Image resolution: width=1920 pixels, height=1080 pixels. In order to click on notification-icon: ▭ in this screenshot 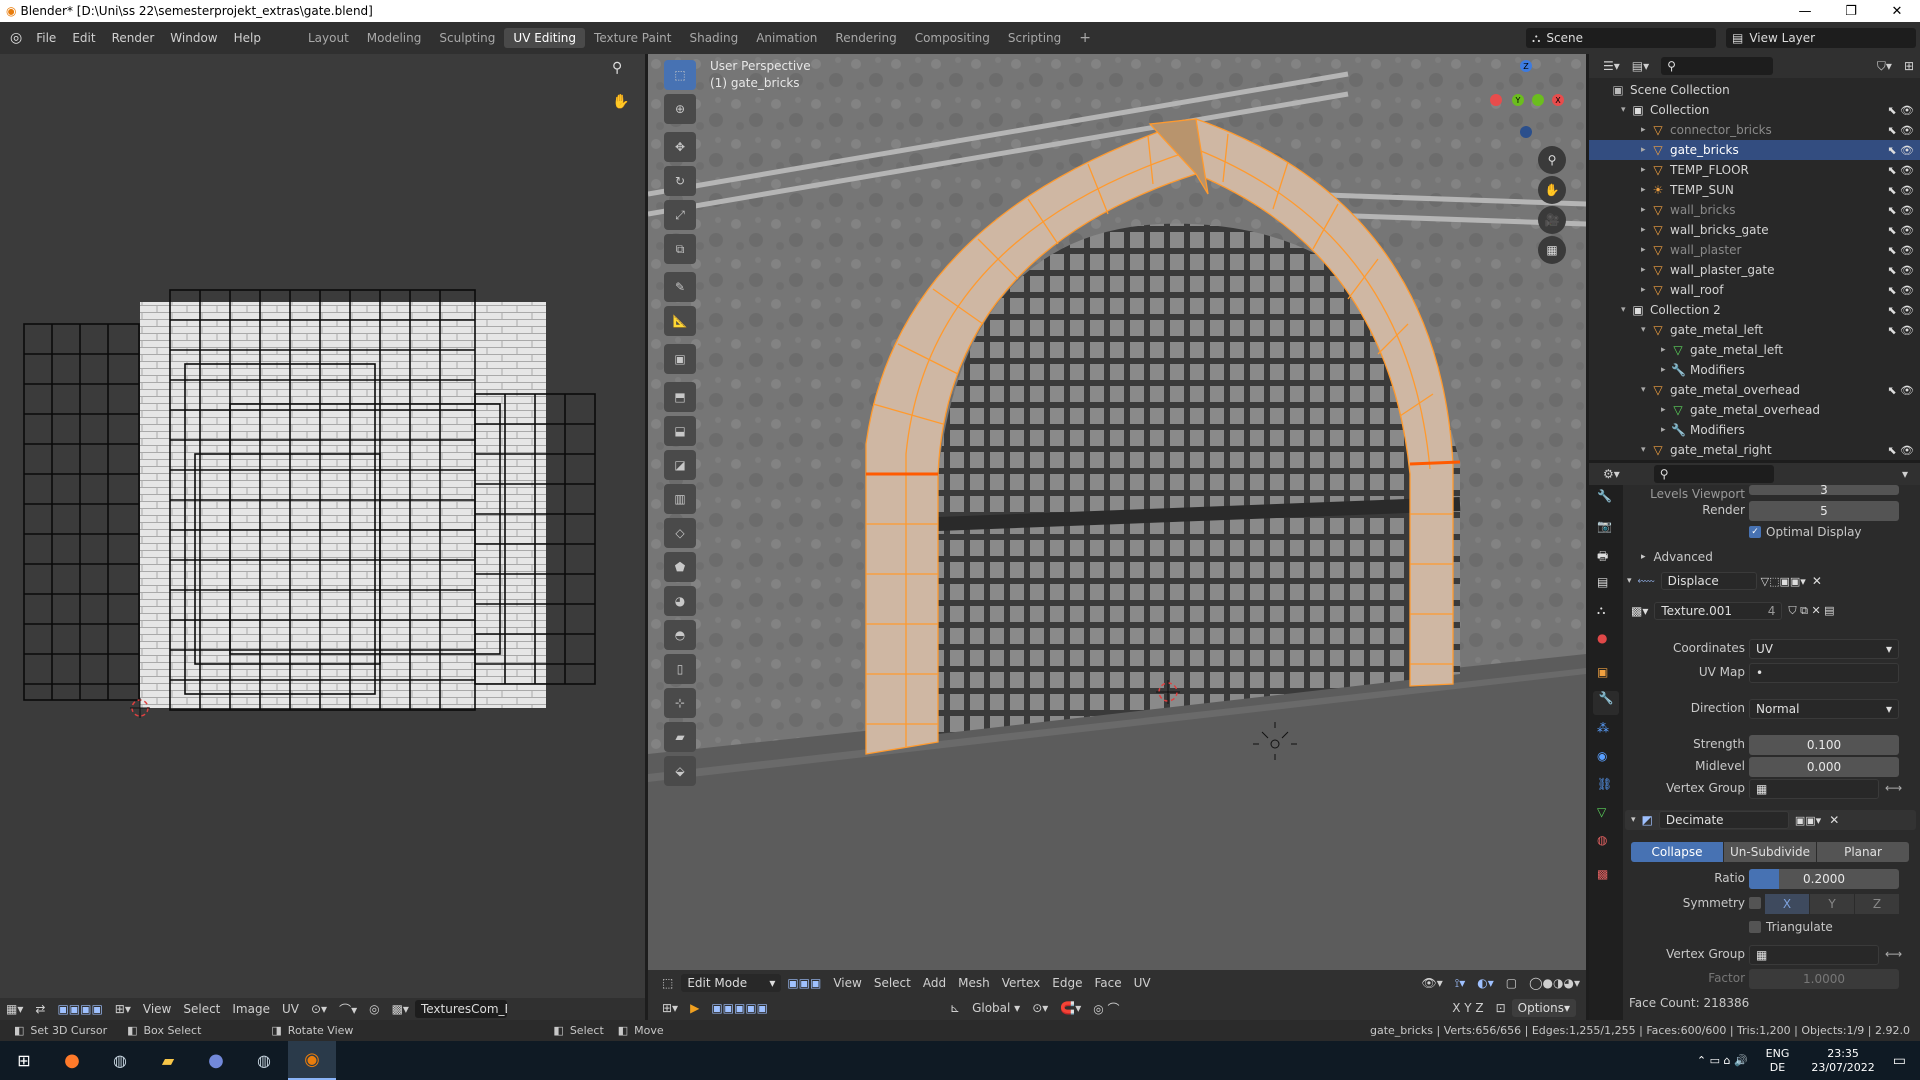, I will do `click(1899, 1061)`.